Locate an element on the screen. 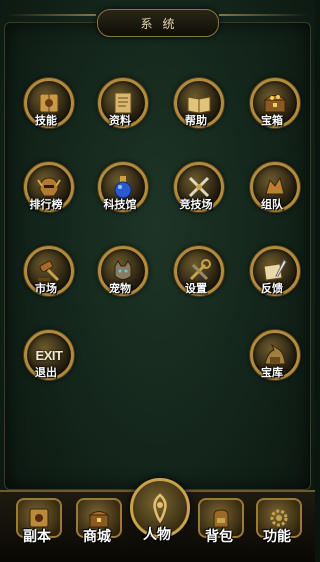 The height and width of the screenshot is (562, 320). menu-item-settings: 设置 is located at coordinates (198, 277).